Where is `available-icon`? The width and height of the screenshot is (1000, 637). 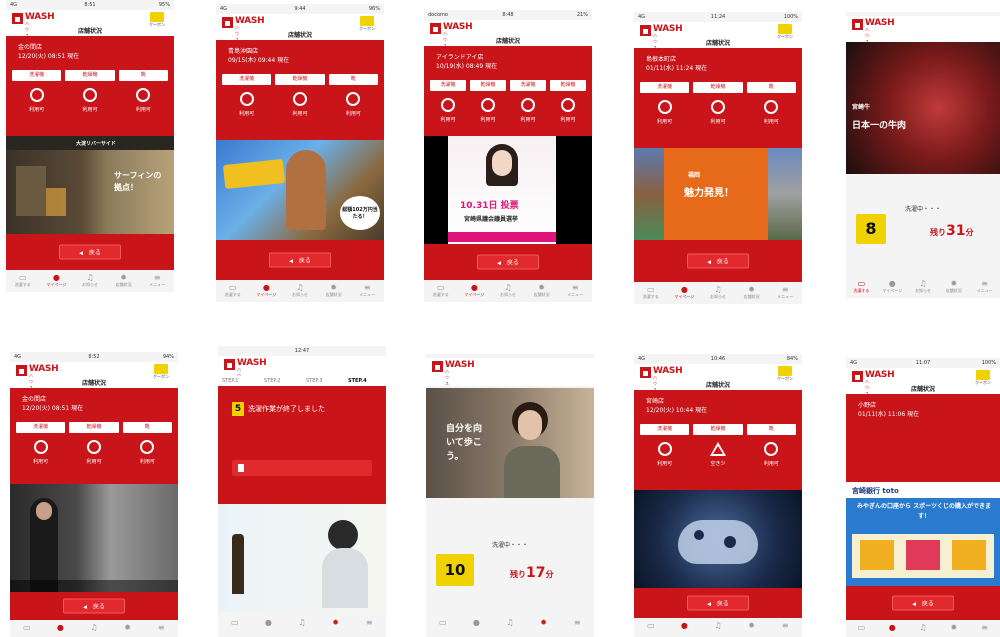
available-icon is located at coordinates (568, 105).